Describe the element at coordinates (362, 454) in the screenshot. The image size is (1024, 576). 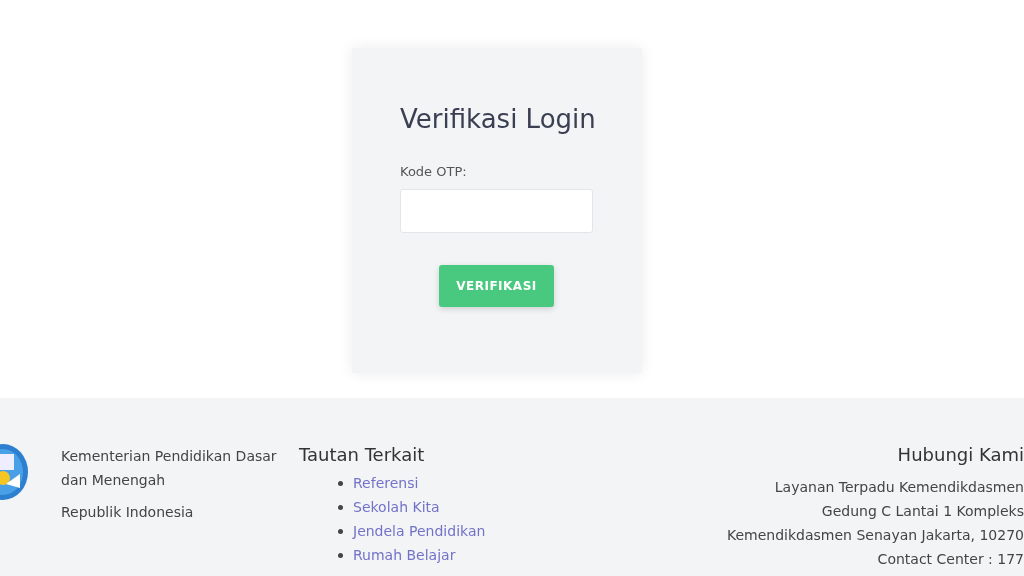
I see `links-heading: Tautan Terkait` at that location.